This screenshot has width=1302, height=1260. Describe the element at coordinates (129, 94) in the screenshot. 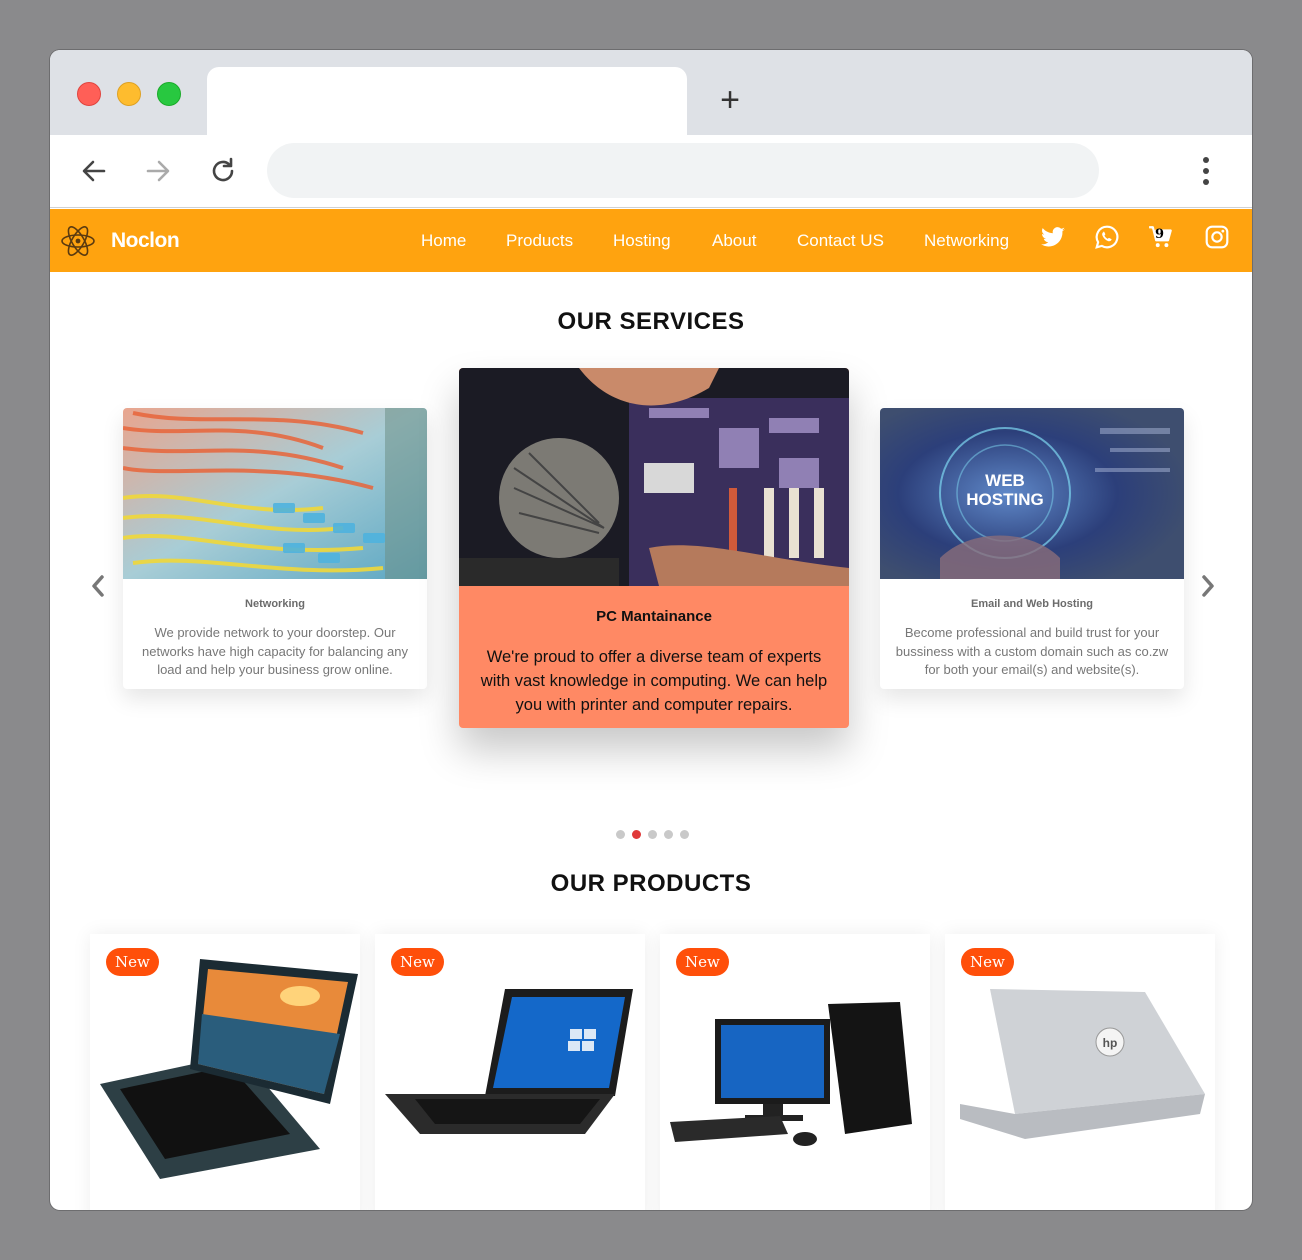

I see `minimize-window-button` at that location.